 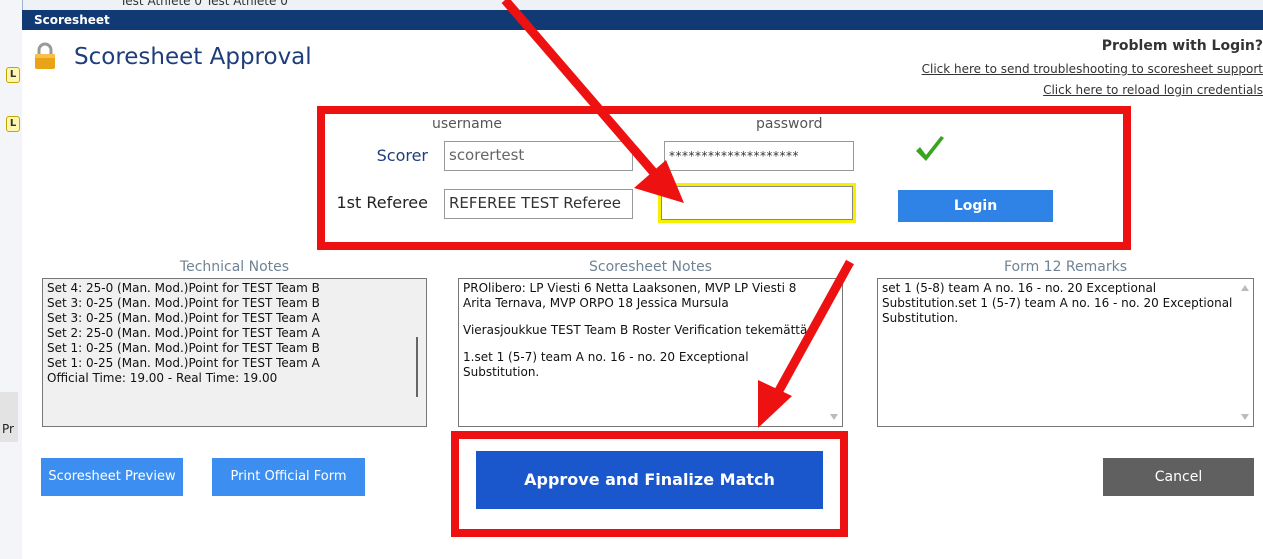 What do you see at coordinates (1245, 352) in the screenshot?
I see `form12-remarks-scrollbar` at bounding box center [1245, 352].